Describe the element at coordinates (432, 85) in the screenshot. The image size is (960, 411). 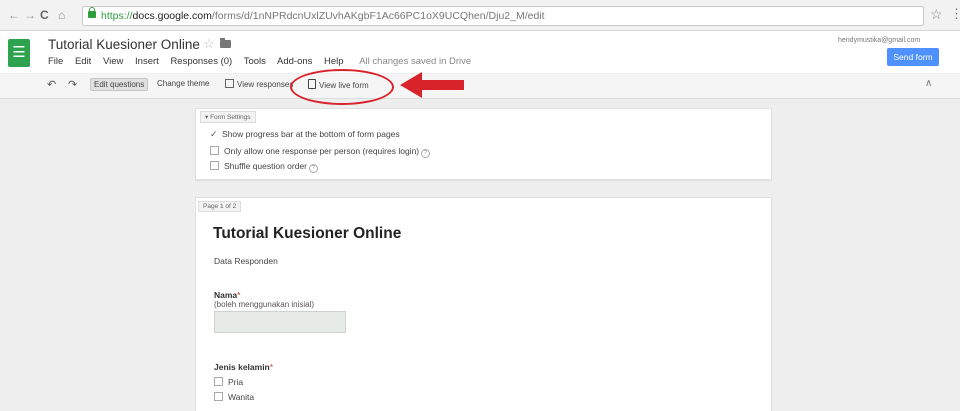
I see `annotation-arrow-icon` at that location.